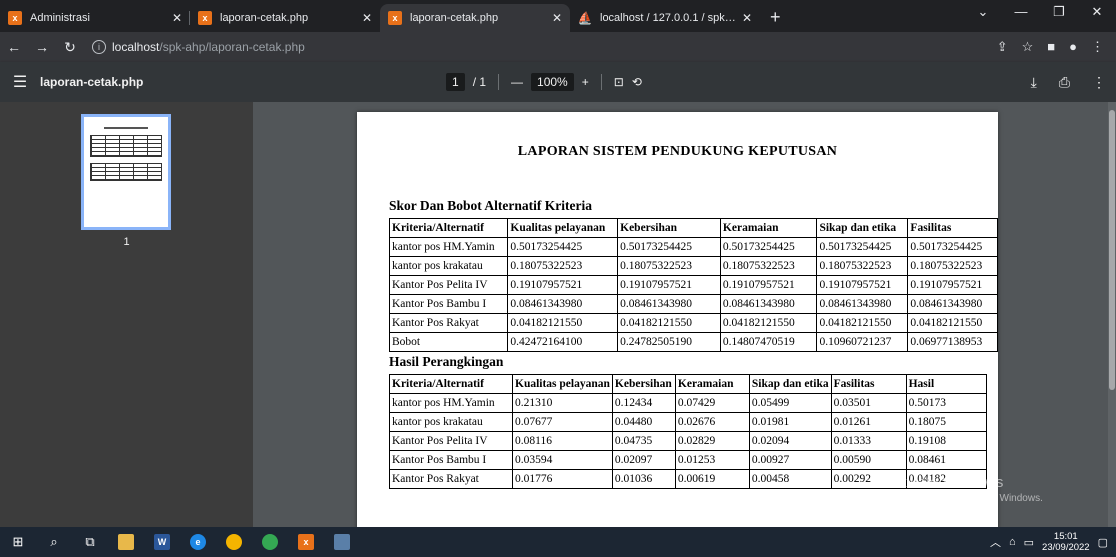 The width and height of the screenshot is (1116, 557). Describe the element at coordinates (270, 542) in the screenshot. I see `chrome-profile-icon` at that location.